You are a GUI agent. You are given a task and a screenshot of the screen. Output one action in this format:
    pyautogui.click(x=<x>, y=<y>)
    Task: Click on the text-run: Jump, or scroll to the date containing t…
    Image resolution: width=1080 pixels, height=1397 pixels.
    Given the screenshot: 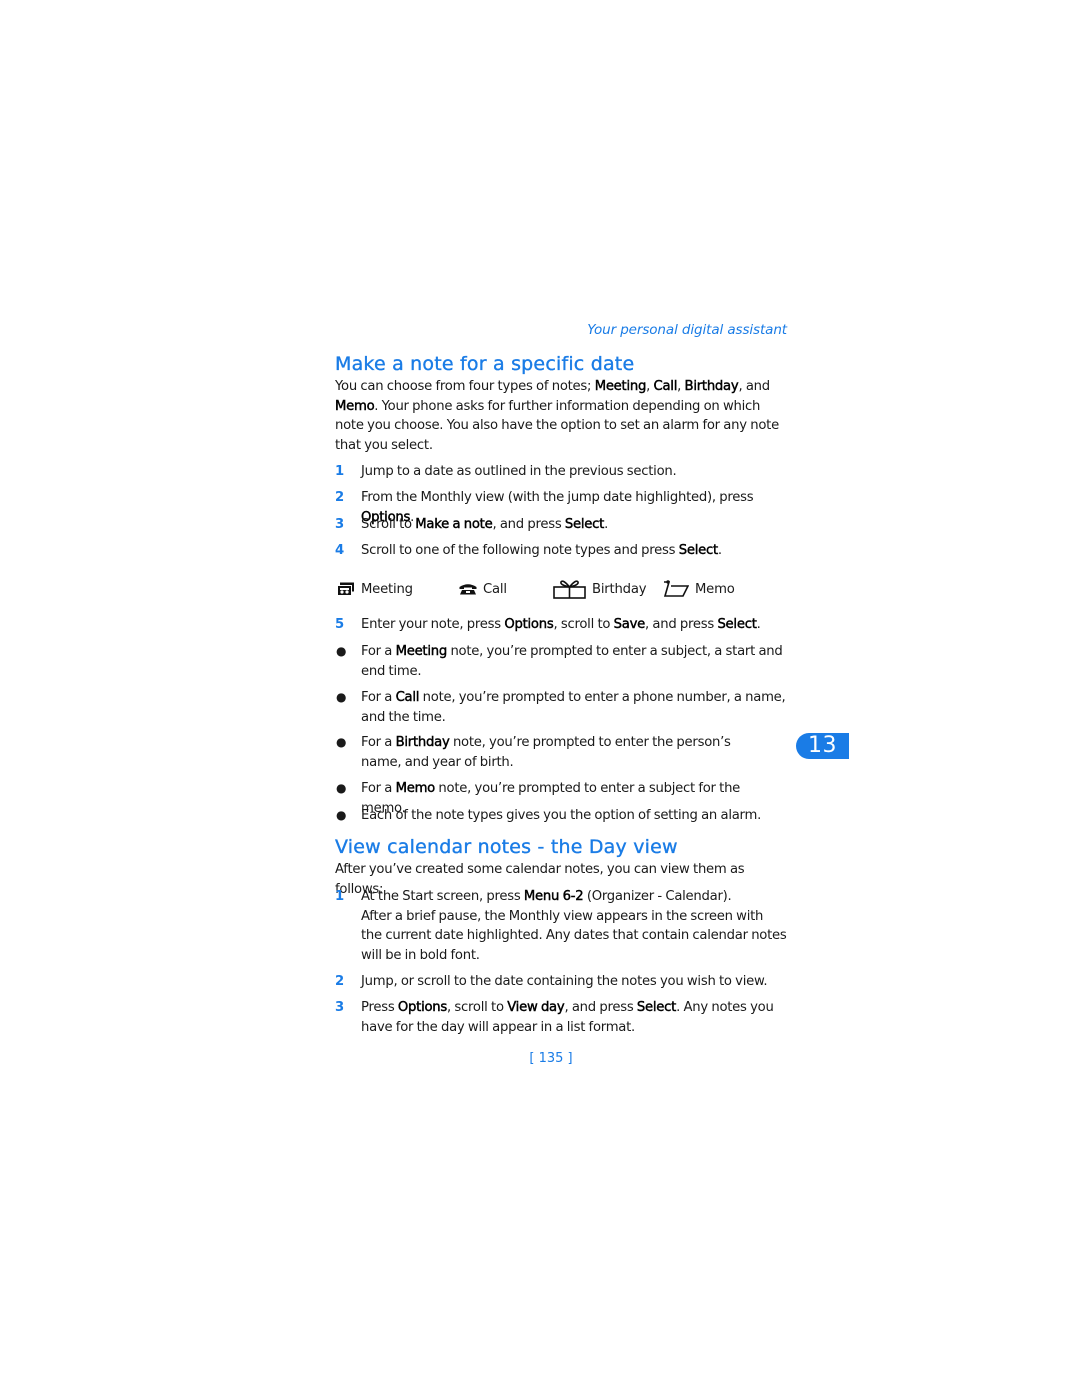 What is the action you would take?
    pyautogui.click(x=564, y=981)
    